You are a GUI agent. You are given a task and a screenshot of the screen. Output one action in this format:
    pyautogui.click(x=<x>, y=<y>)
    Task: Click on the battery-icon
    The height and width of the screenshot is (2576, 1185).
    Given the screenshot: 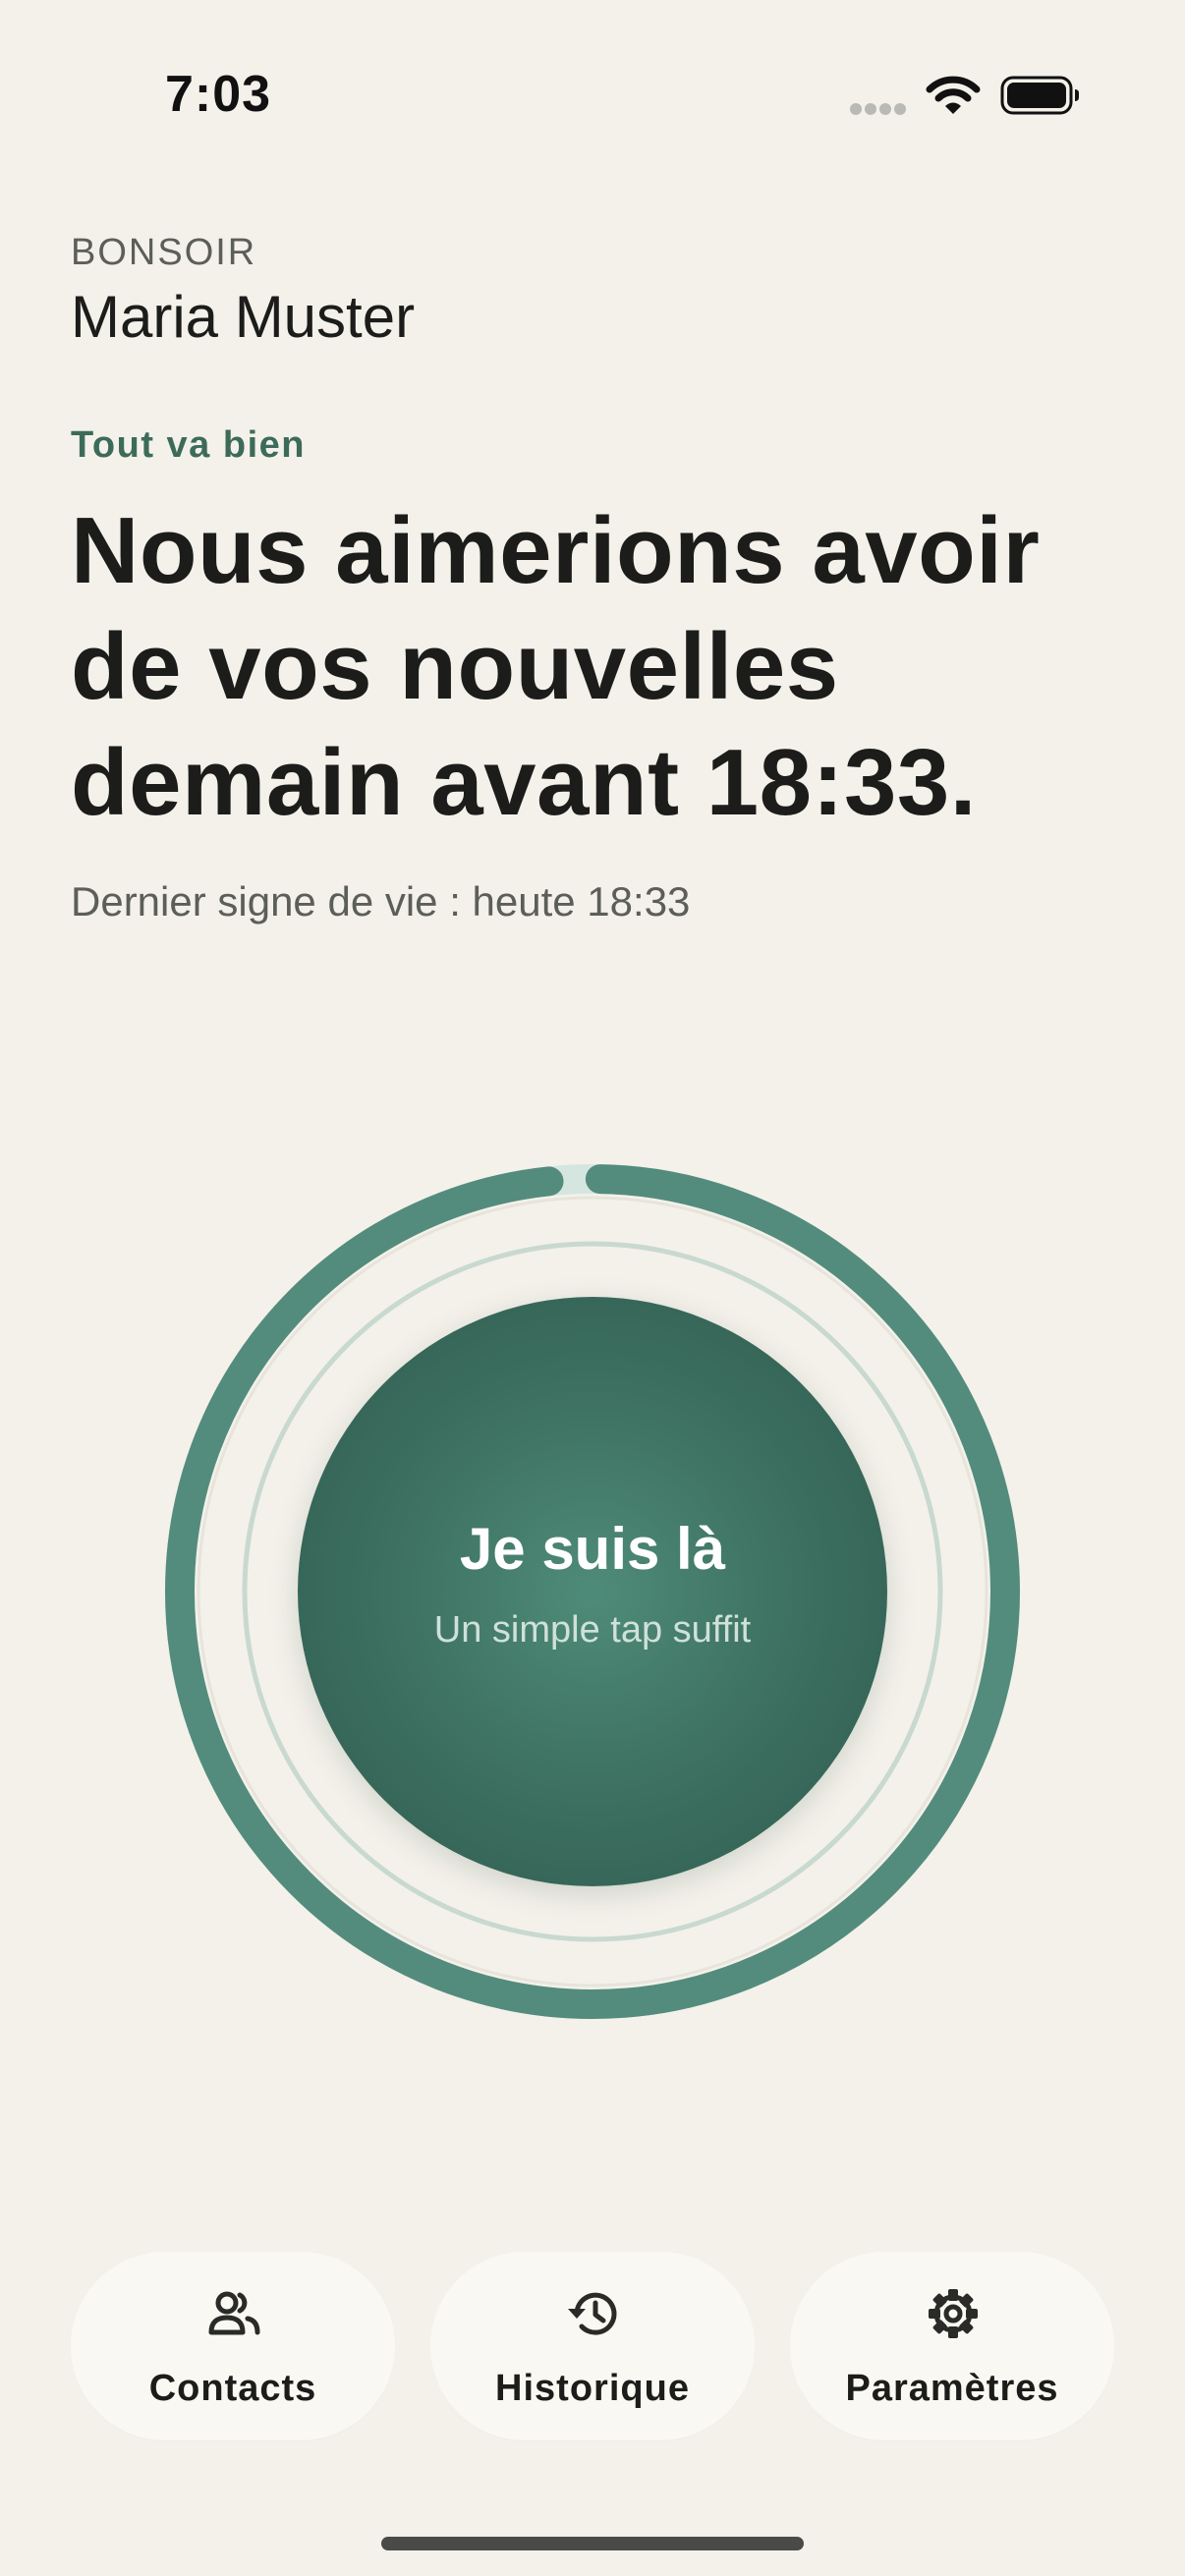 What is the action you would take?
    pyautogui.click(x=1040, y=95)
    